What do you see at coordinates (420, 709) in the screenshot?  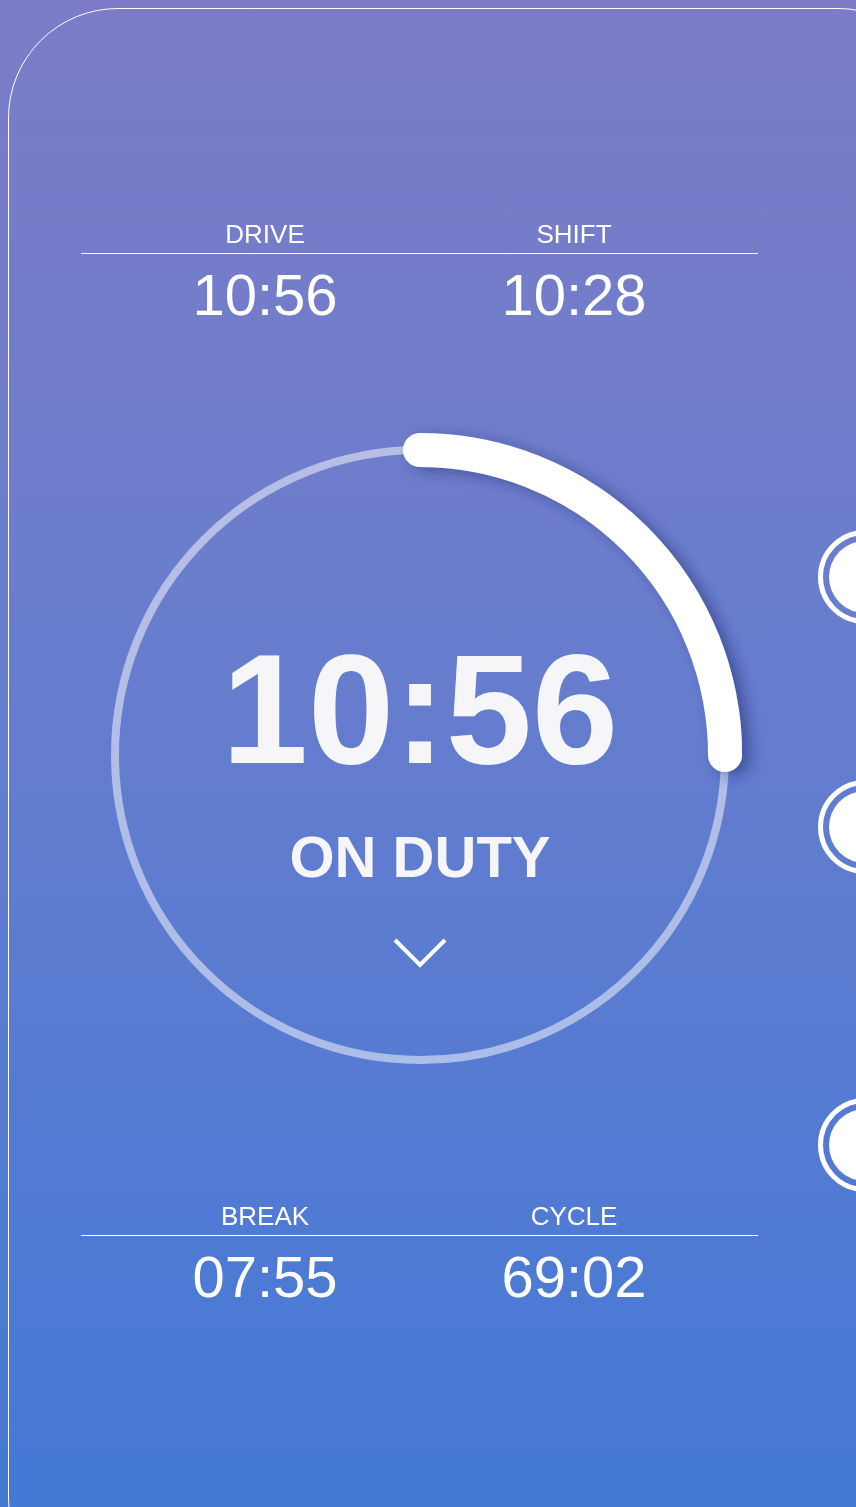 I see `timer-value: 10:56` at bounding box center [420, 709].